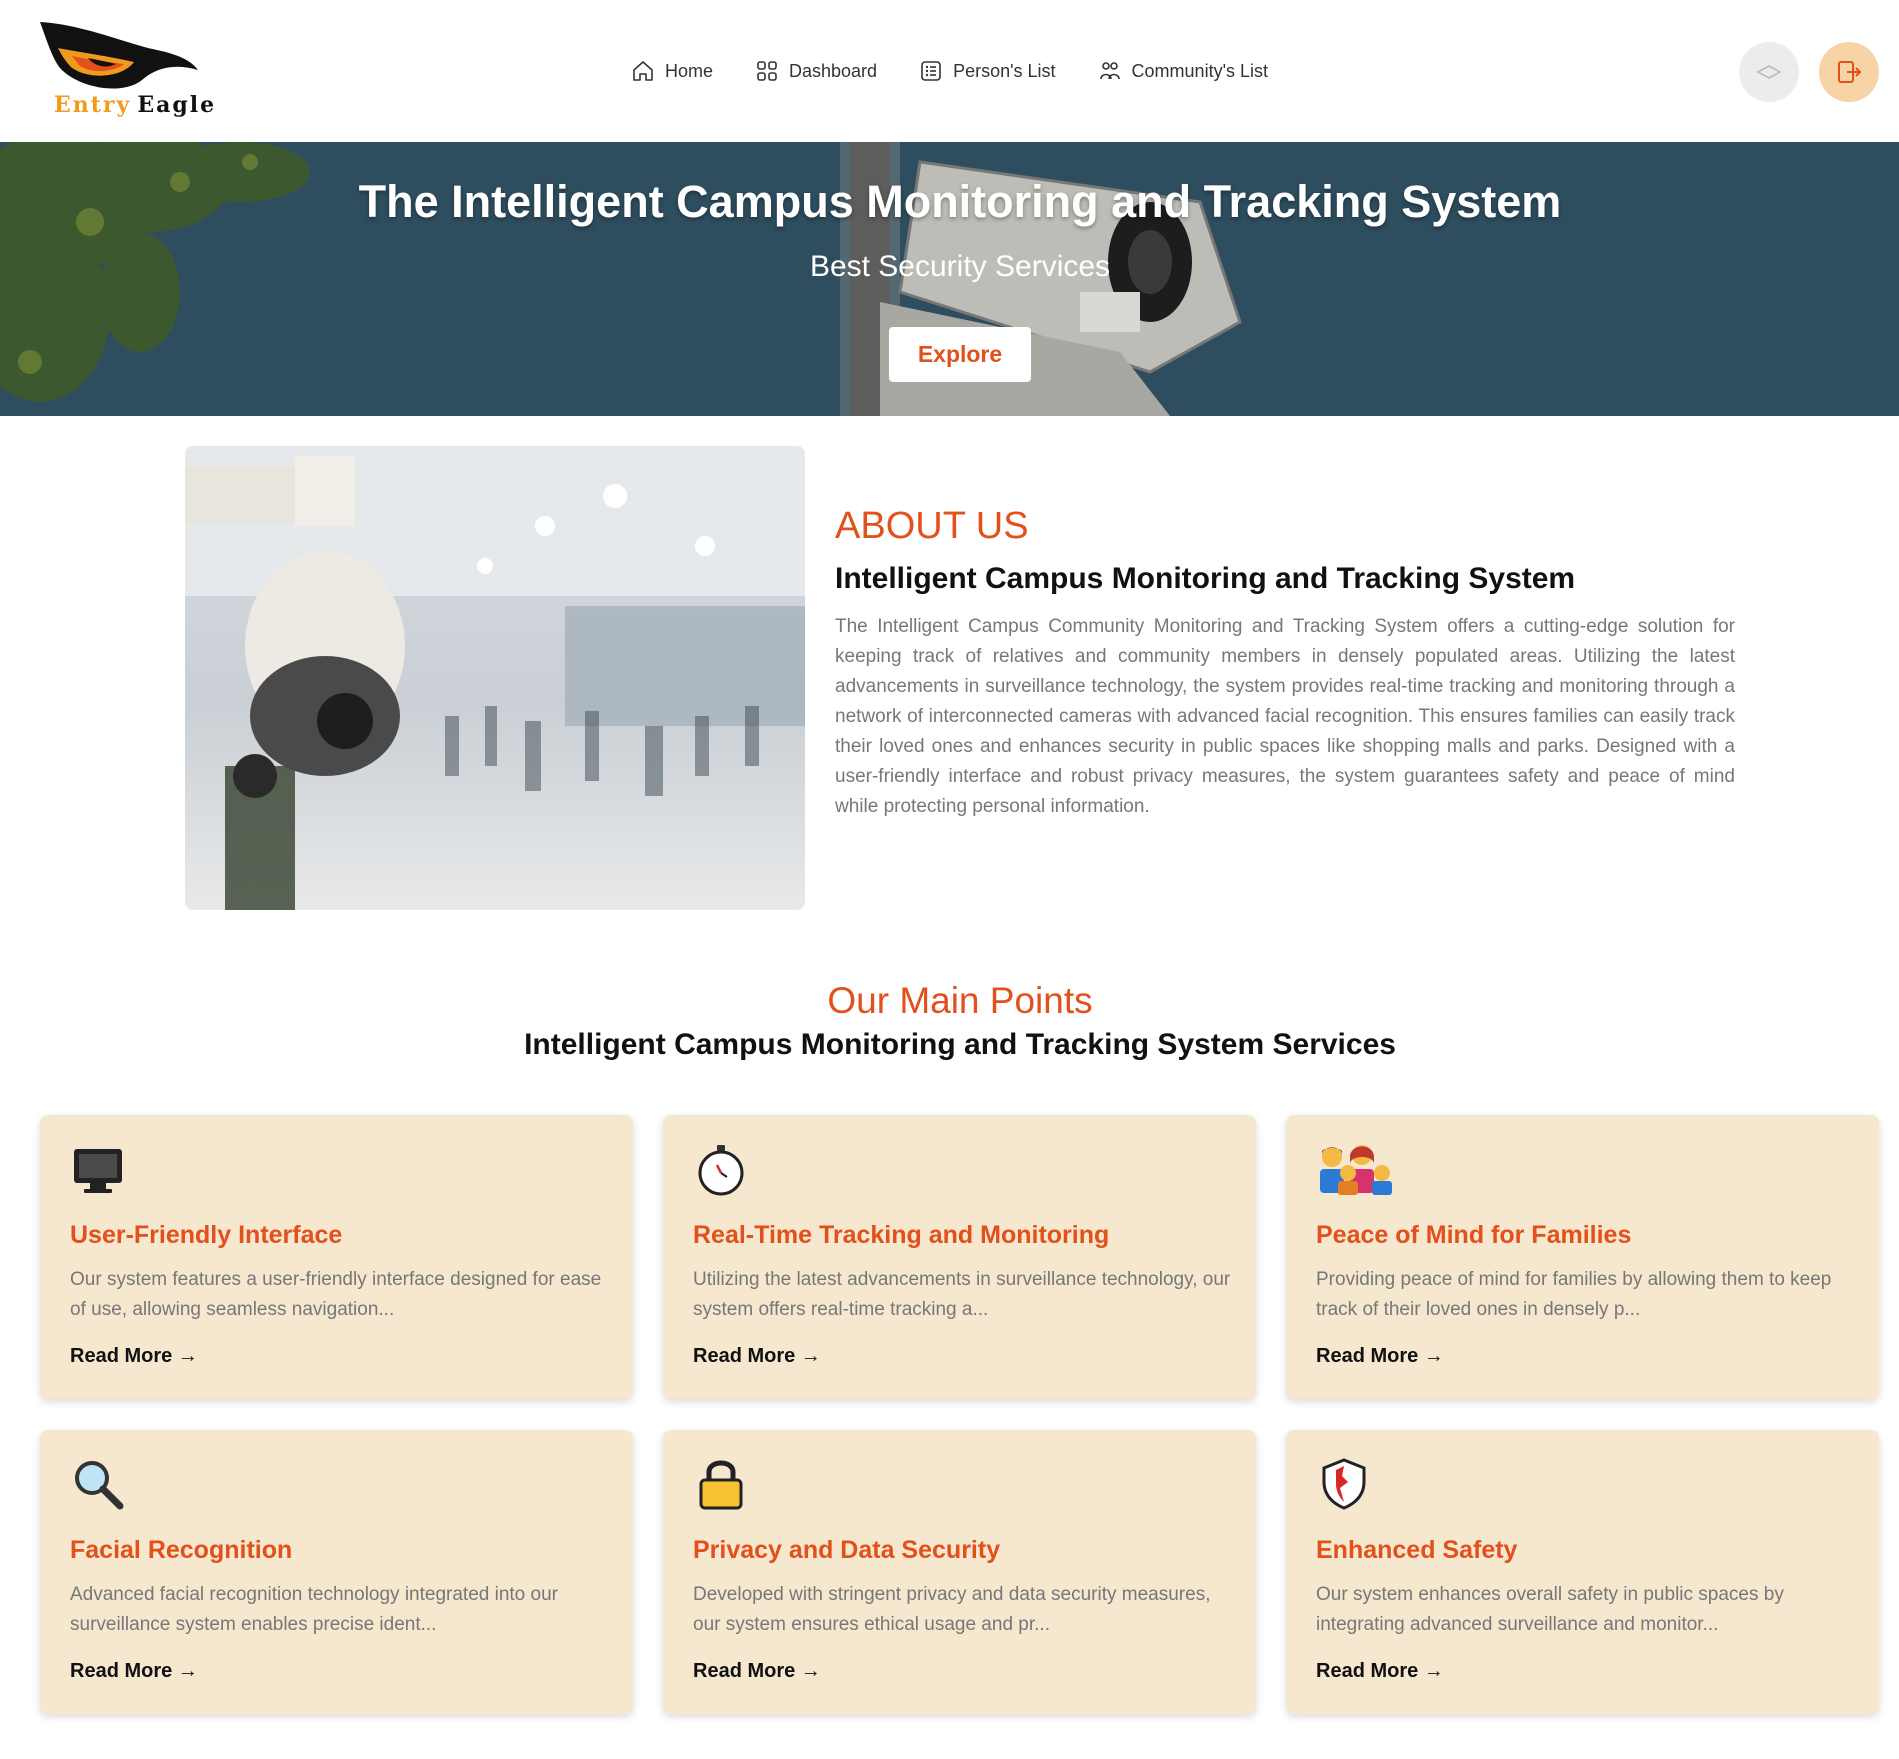 The image size is (1899, 1759). Describe the element at coordinates (960, 266) in the screenshot. I see `hero-subtitle: Best Security Services` at that location.